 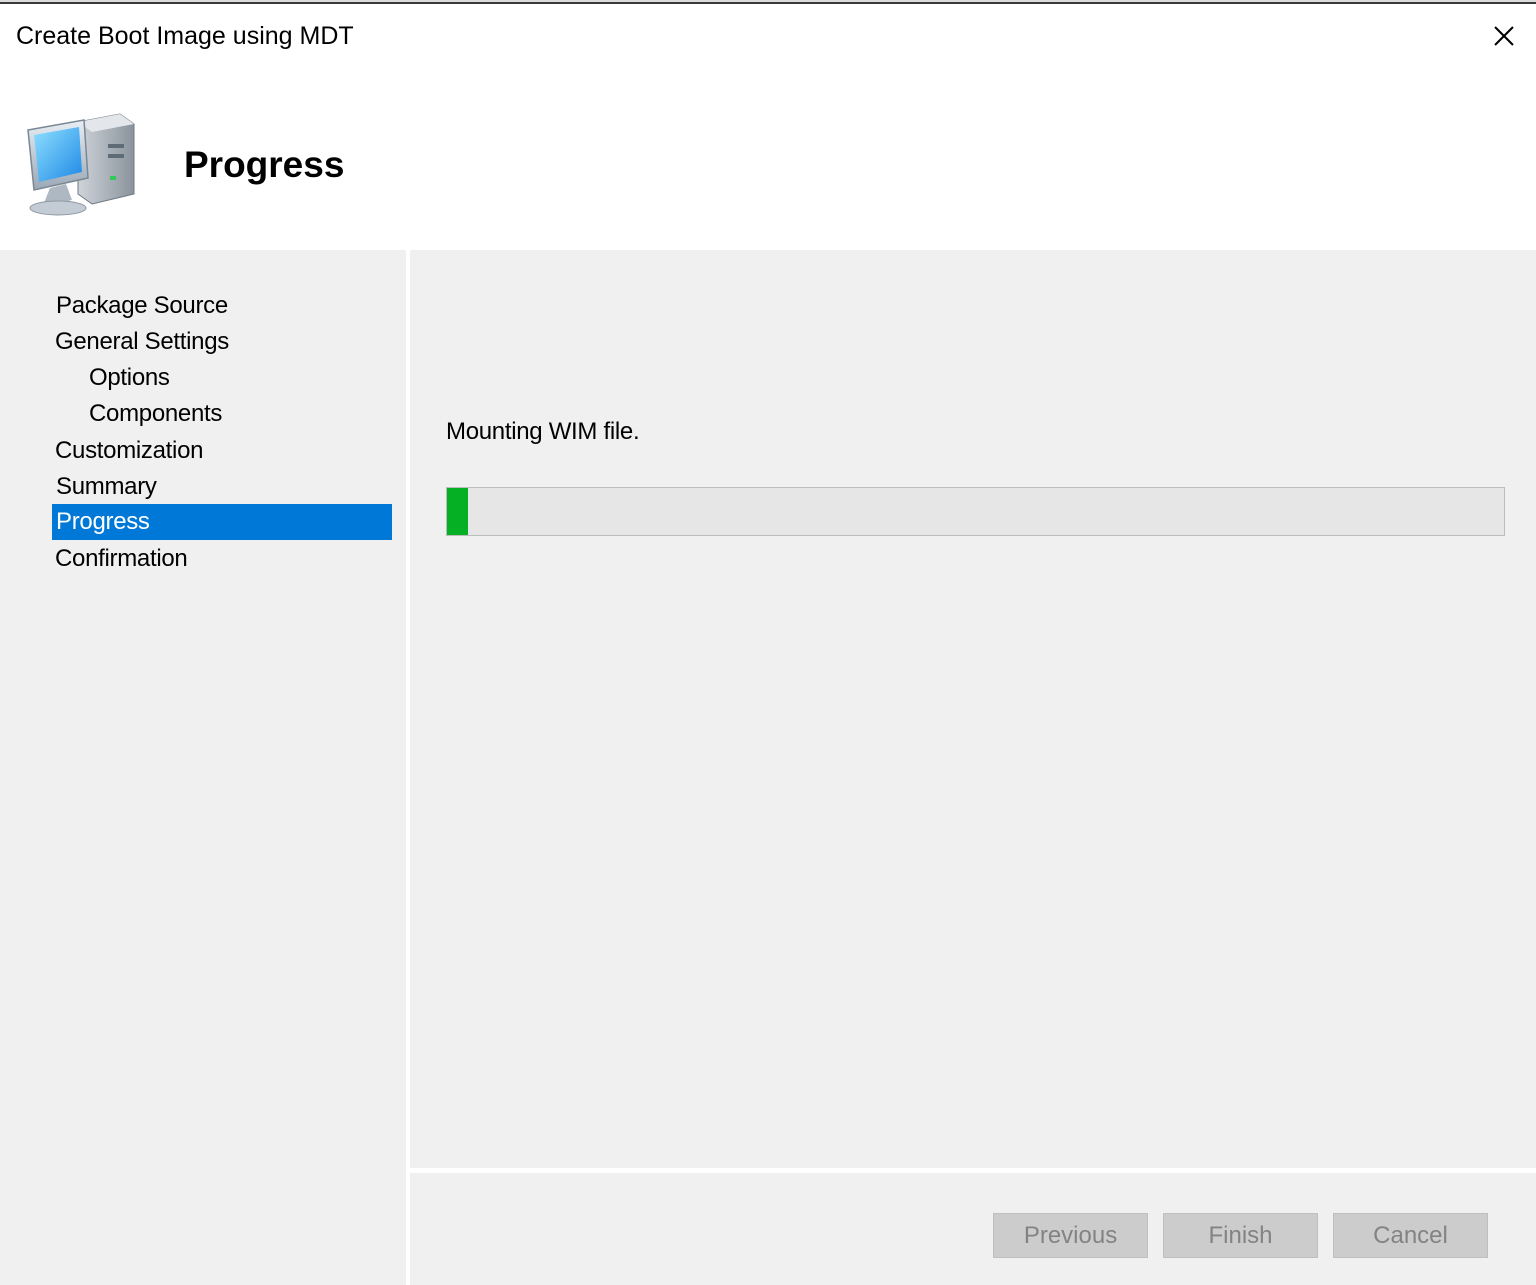 I want to click on status-message: Mounting WIM file., so click(x=543, y=431).